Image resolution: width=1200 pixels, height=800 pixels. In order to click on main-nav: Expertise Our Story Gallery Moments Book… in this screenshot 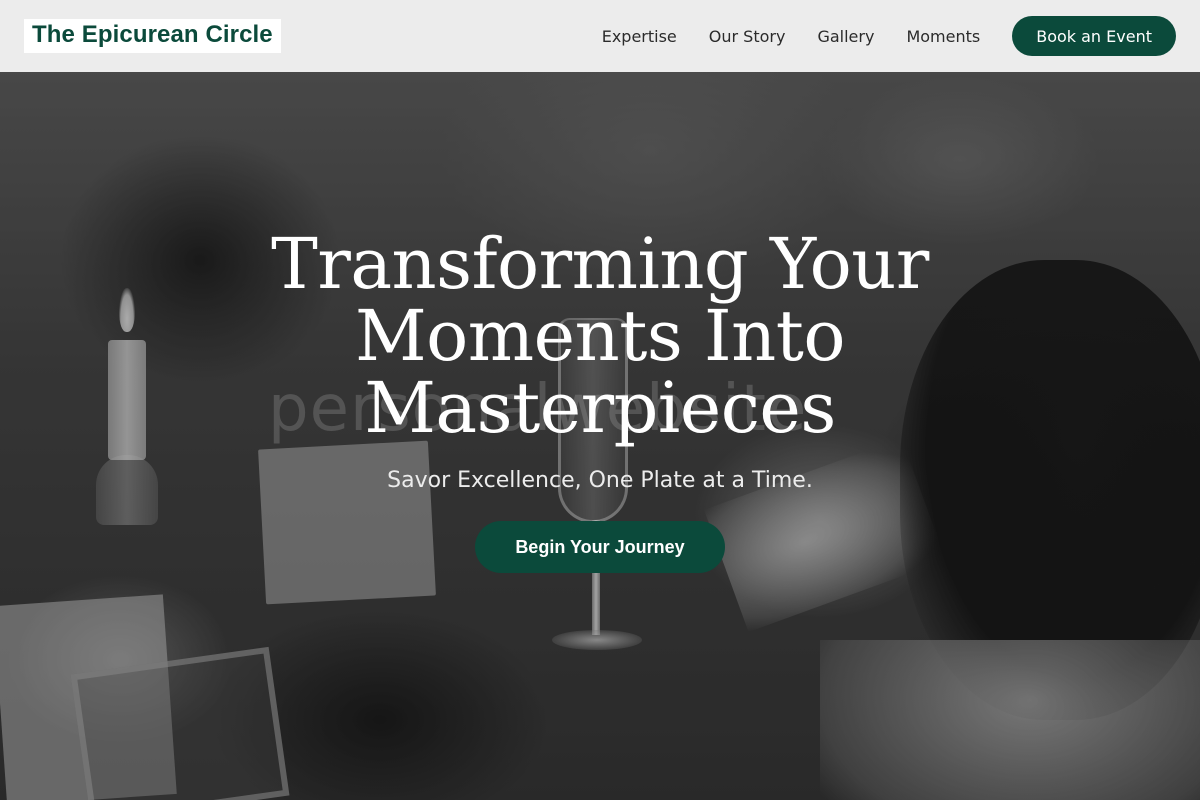, I will do `click(873, 36)`.